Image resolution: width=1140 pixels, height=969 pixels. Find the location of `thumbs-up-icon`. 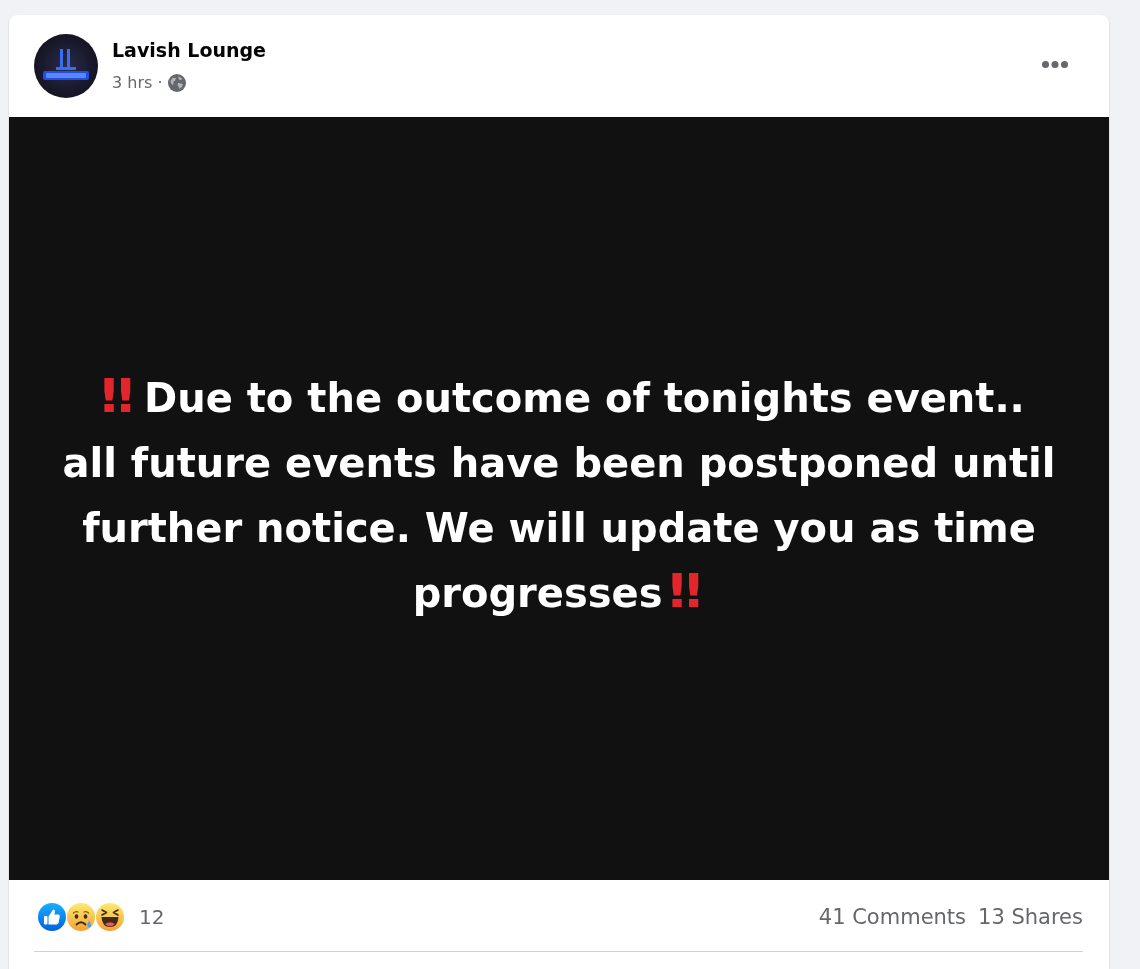

thumbs-up-icon is located at coordinates (52, 916).